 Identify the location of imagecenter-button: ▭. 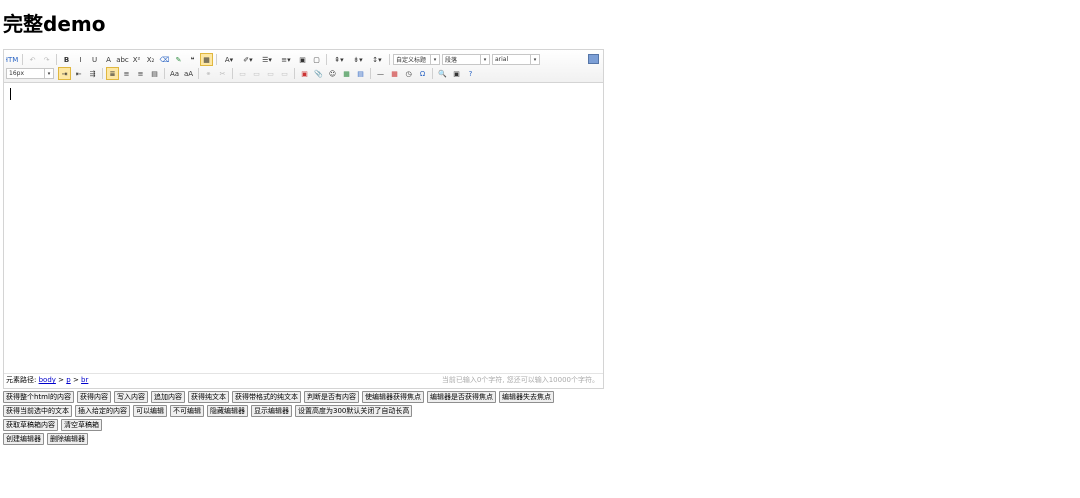
(284, 73).